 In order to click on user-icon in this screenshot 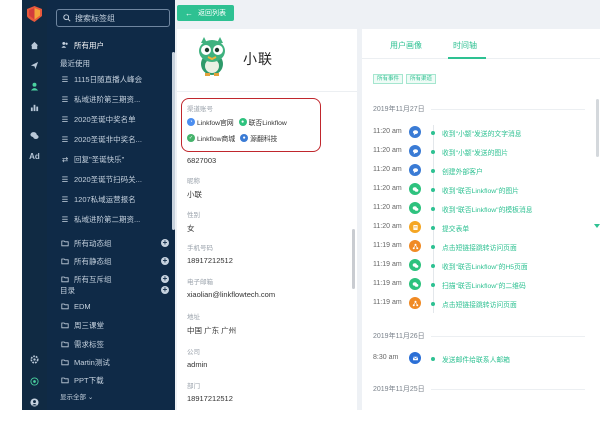, I will do `click(34, 86)`.